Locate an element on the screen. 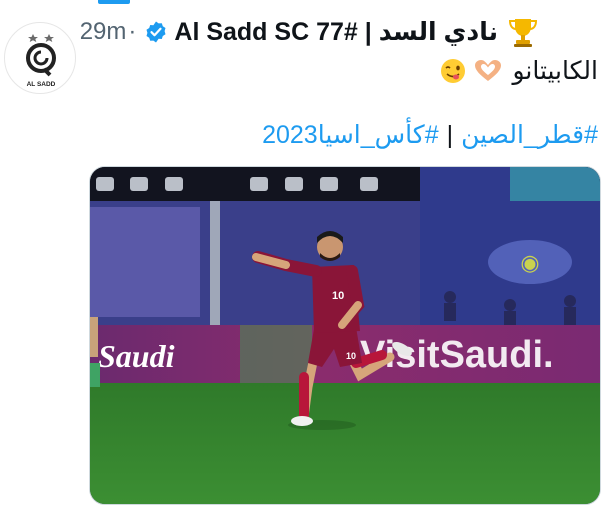 This screenshot has height=512, width=610. top-accent-bar is located at coordinates (114, 2).